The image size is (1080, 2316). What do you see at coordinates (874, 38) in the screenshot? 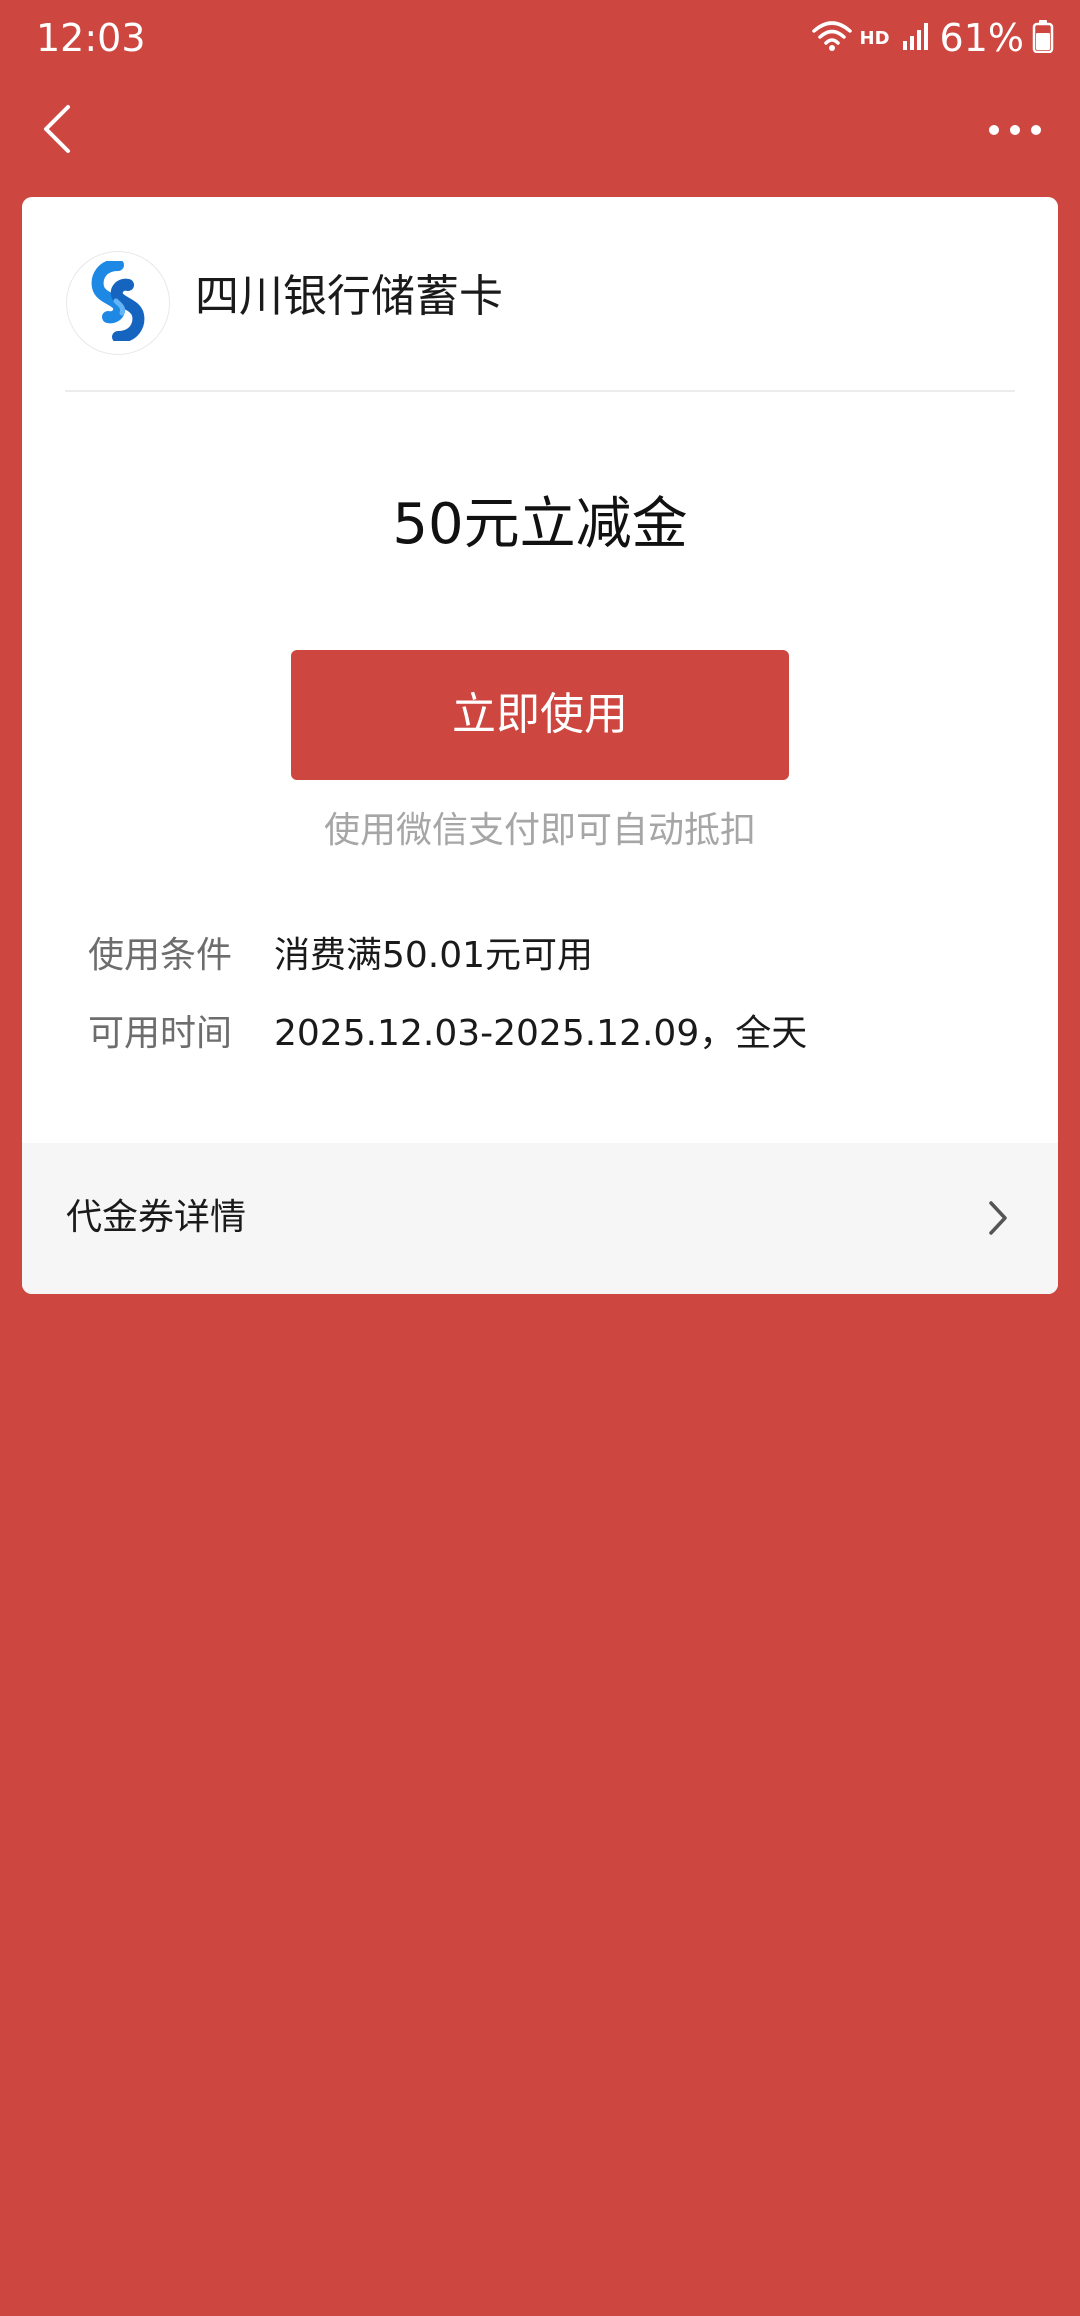
I see `network-hd-label: HD` at bounding box center [874, 38].